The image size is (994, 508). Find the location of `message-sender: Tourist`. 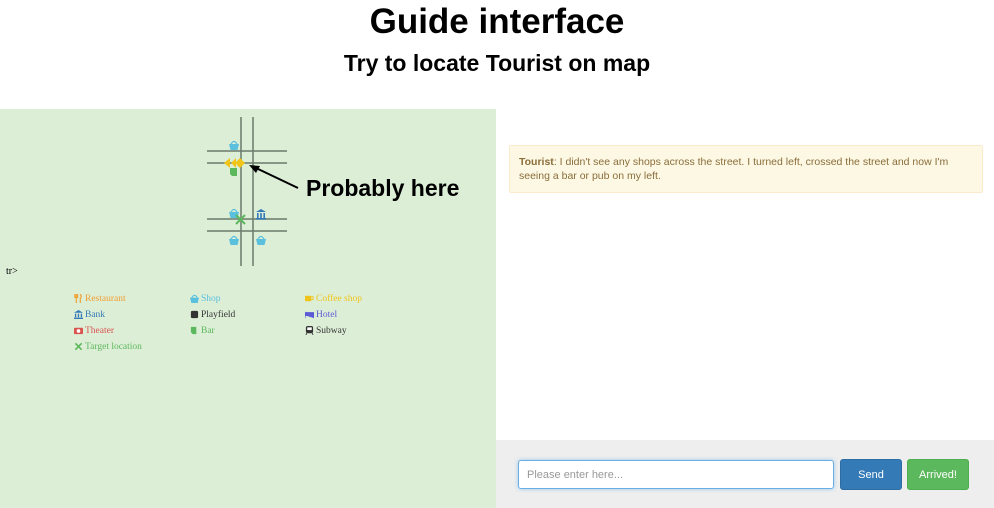

message-sender: Tourist is located at coordinates (536, 162).